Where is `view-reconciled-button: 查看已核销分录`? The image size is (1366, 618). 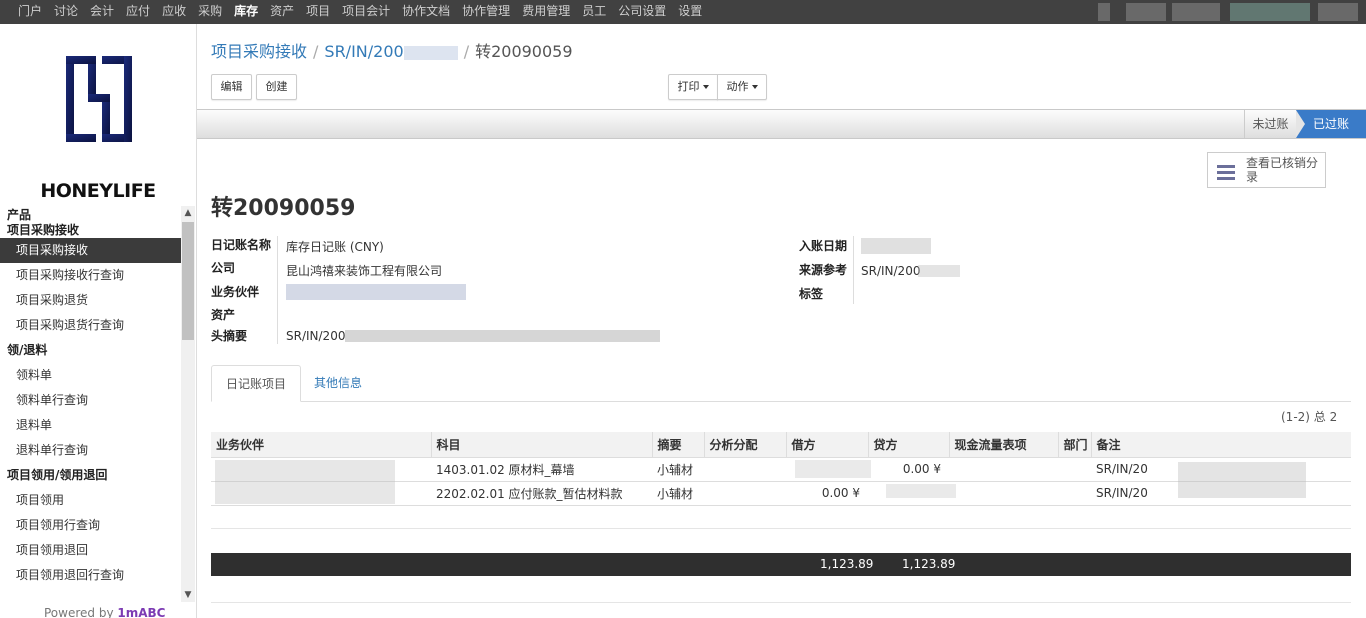 view-reconciled-button: 查看已核销分录 is located at coordinates (1266, 170).